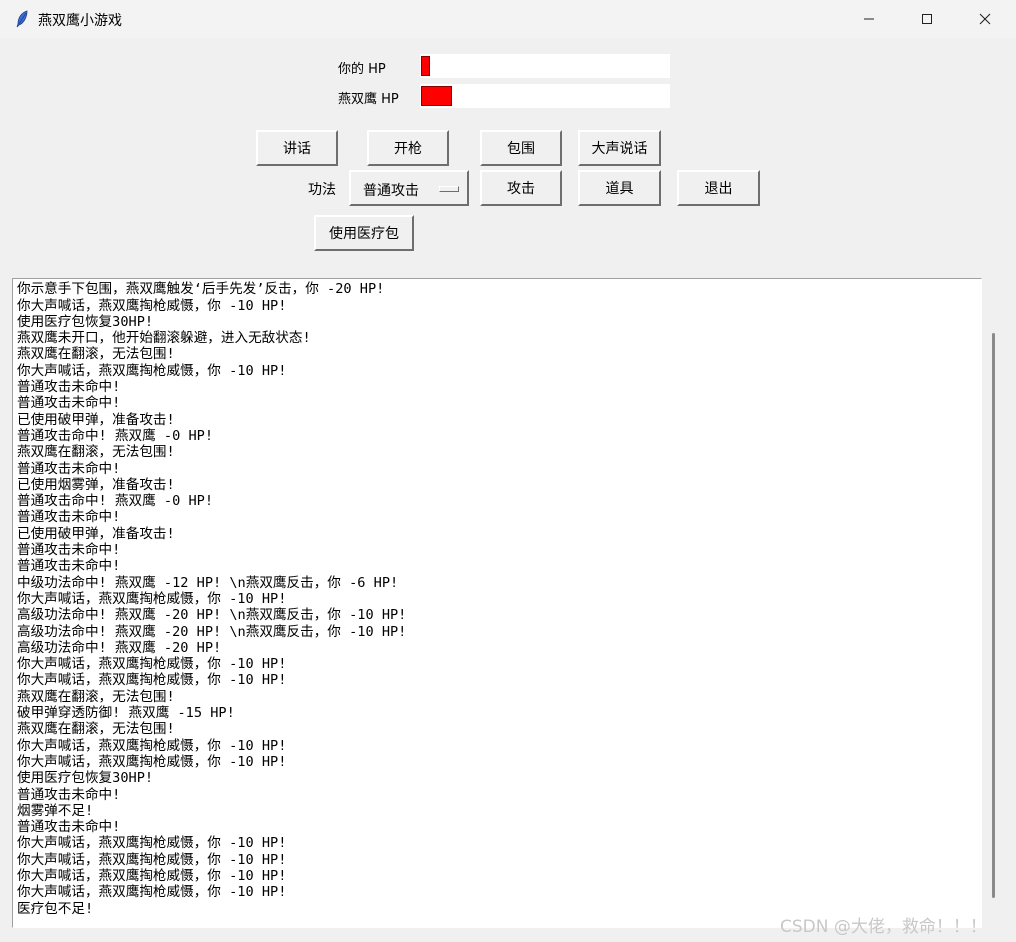 The width and height of the screenshot is (1016, 942). I want to click on attack-button: 攻击, so click(521, 188).